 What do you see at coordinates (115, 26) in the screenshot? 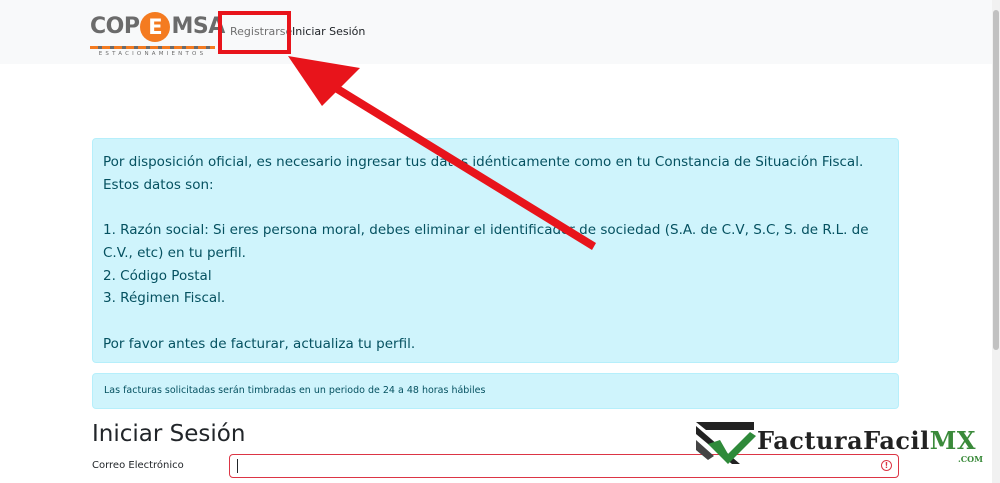
I see `logo-text-left: COP` at bounding box center [115, 26].